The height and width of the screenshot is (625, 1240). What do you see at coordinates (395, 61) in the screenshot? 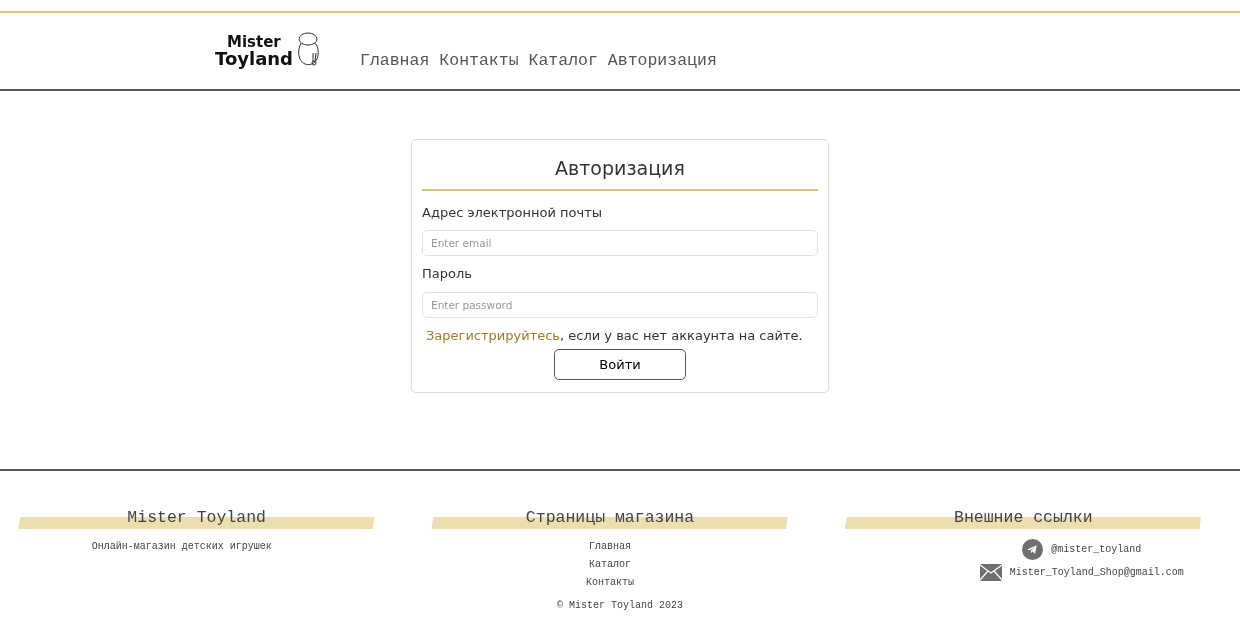
I see `nav-link: Главная` at bounding box center [395, 61].